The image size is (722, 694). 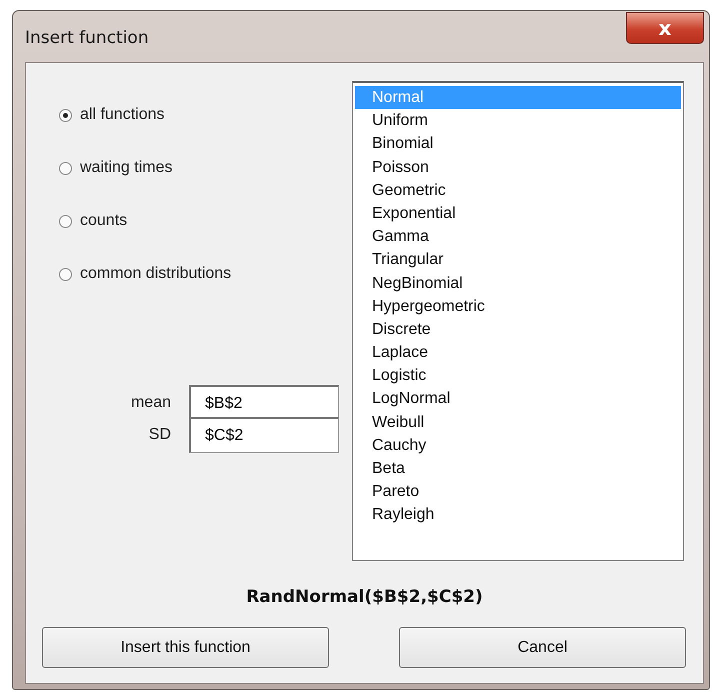 I want to click on radio-label: common distributions, so click(x=156, y=274).